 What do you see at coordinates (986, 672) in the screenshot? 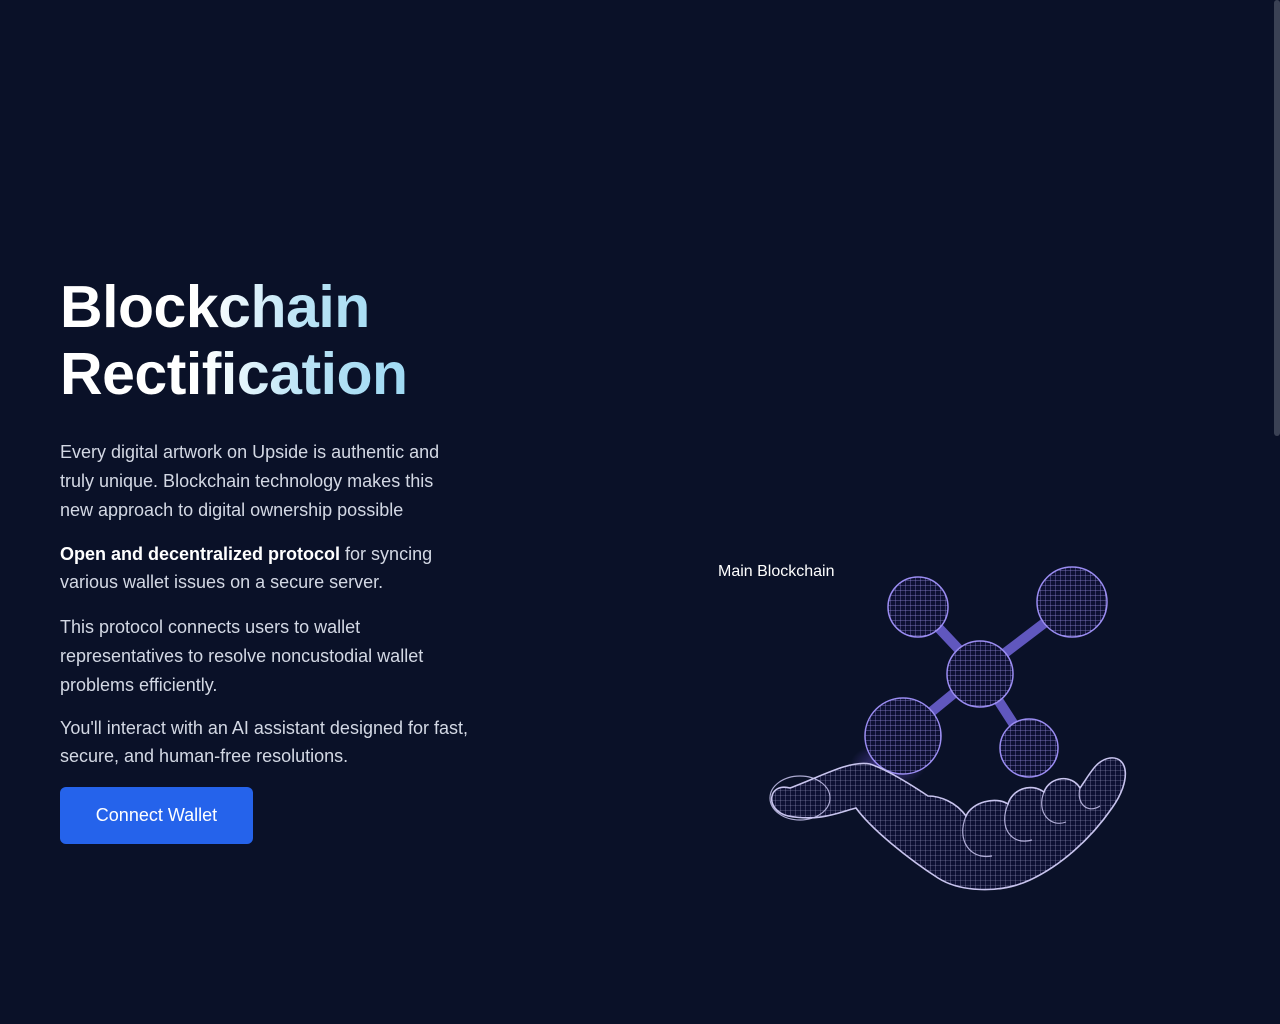
I see `molecule-spheres` at bounding box center [986, 672].